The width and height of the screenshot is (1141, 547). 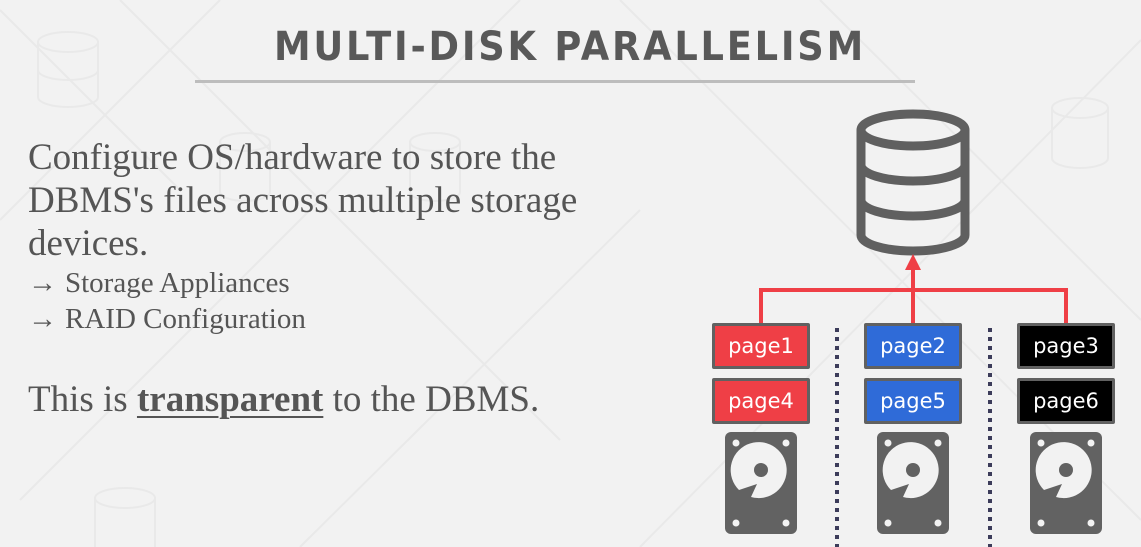 What do you see at coordinates (913, 262) in the screenshot?
I see `arrow-head-icon` at bounding box center [913, 262].